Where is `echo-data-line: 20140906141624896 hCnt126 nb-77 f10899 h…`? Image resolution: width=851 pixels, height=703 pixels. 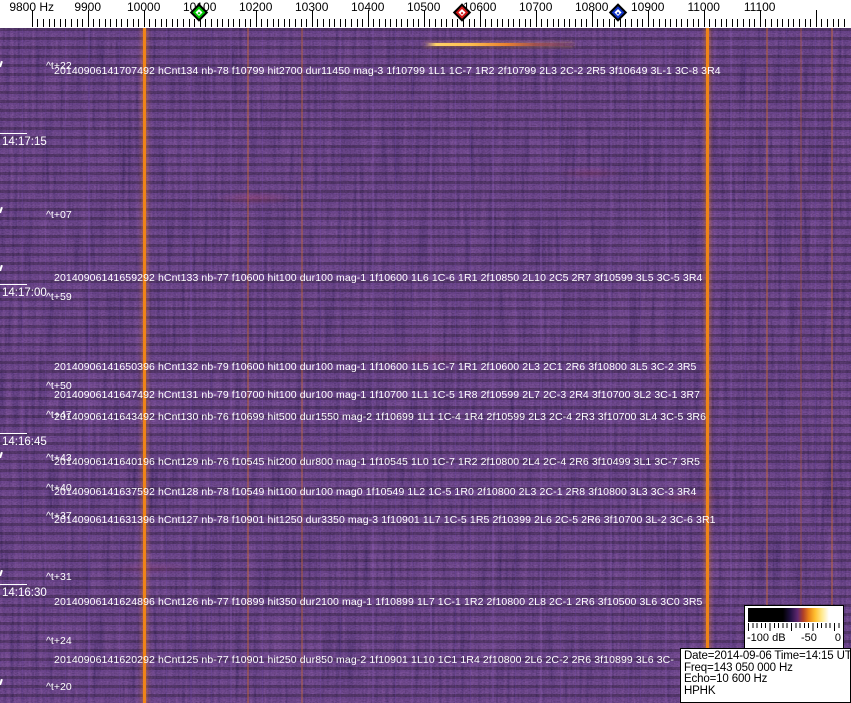
echo-data-line: 20140906141624896 hCnt126 nb-77 f10899 h… is located at coordinates (378, 602).